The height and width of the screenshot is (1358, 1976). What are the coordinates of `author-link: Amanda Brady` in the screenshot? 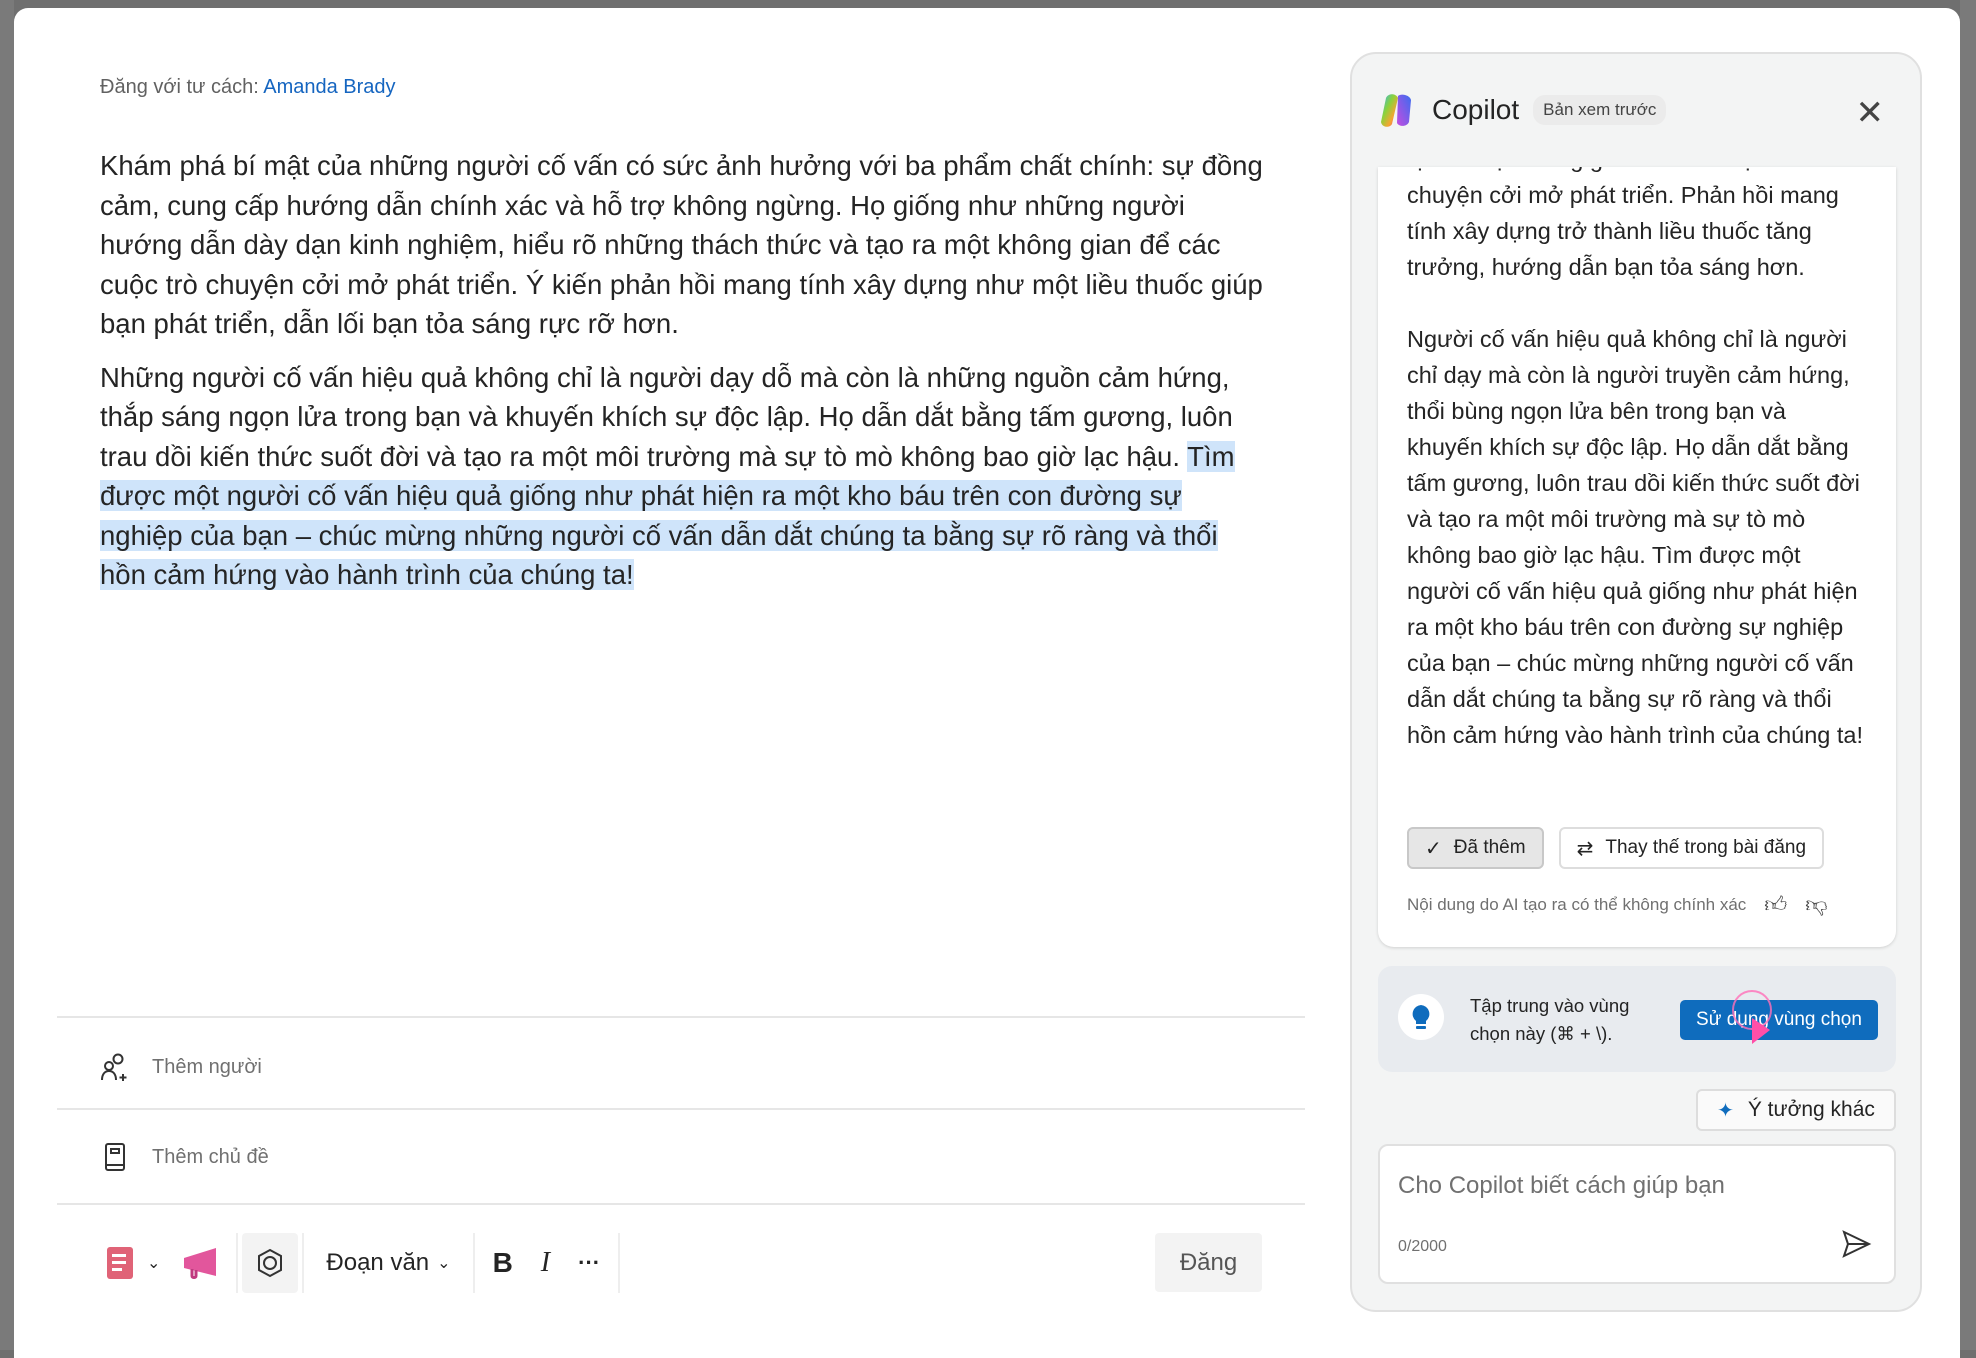 It's located at (329, 87).